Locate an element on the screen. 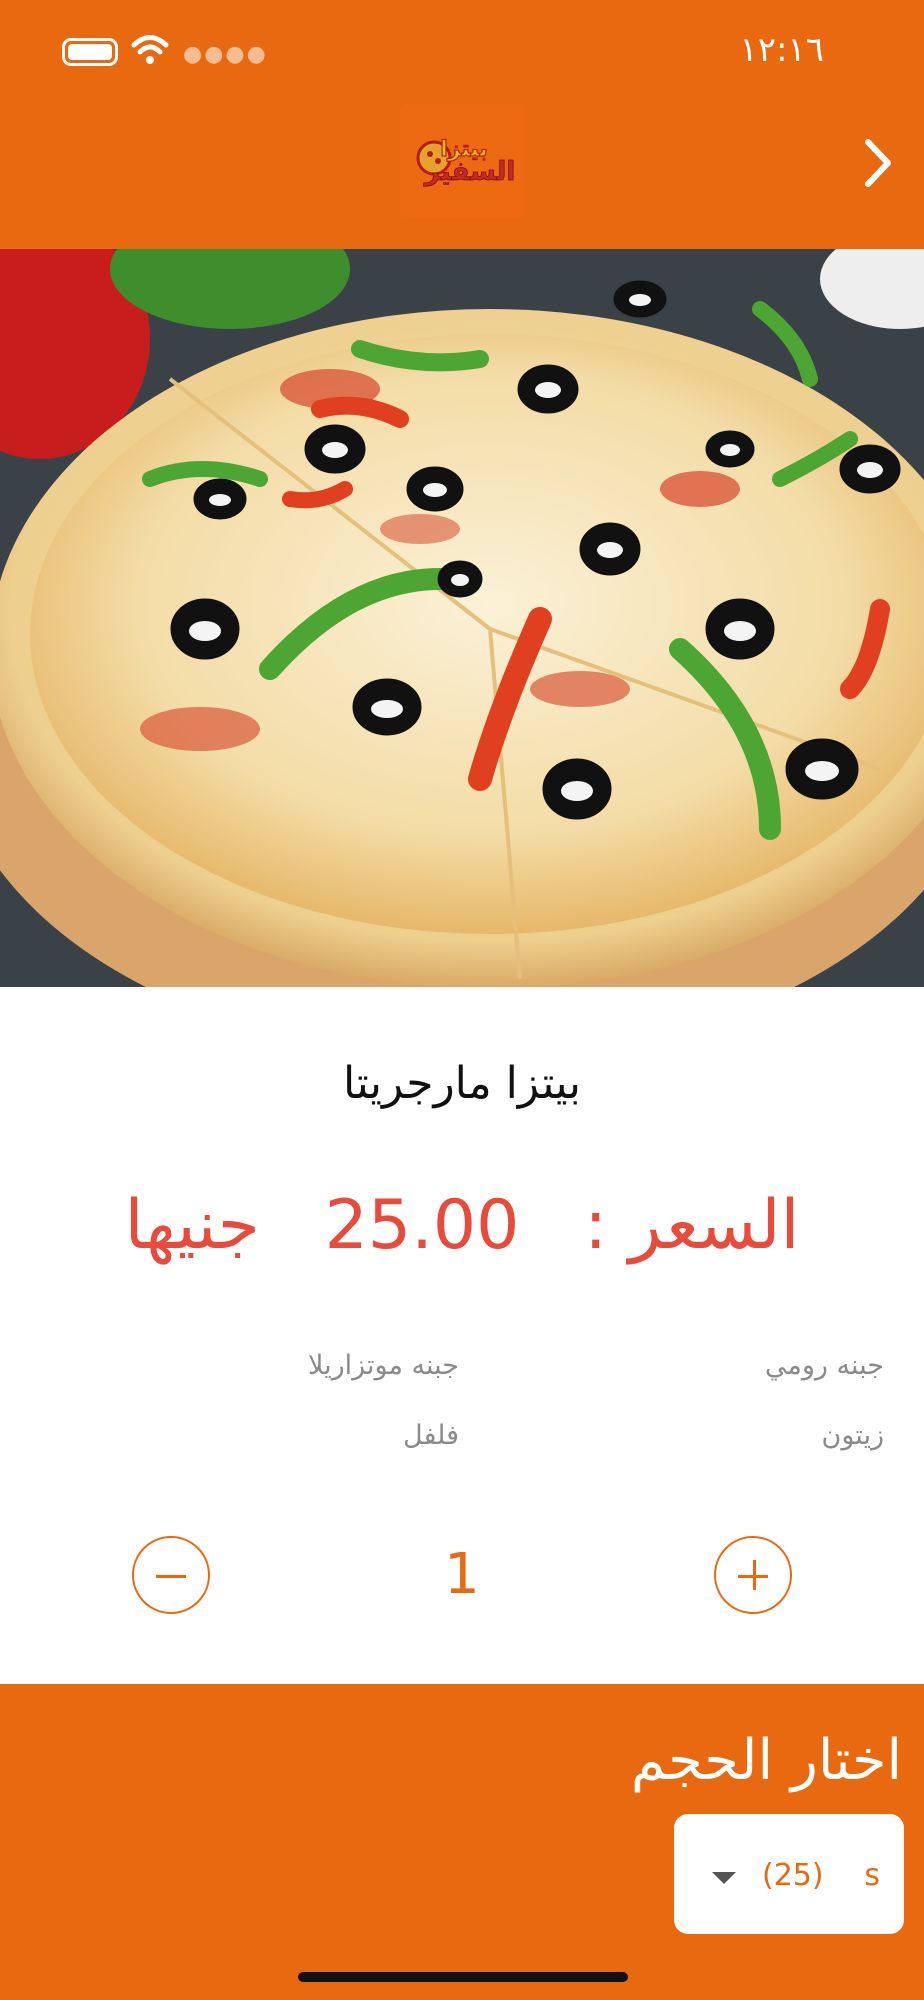 The image size is (924, 2000). size-title: اختار الحجم is located at coordinates (766, 1760).